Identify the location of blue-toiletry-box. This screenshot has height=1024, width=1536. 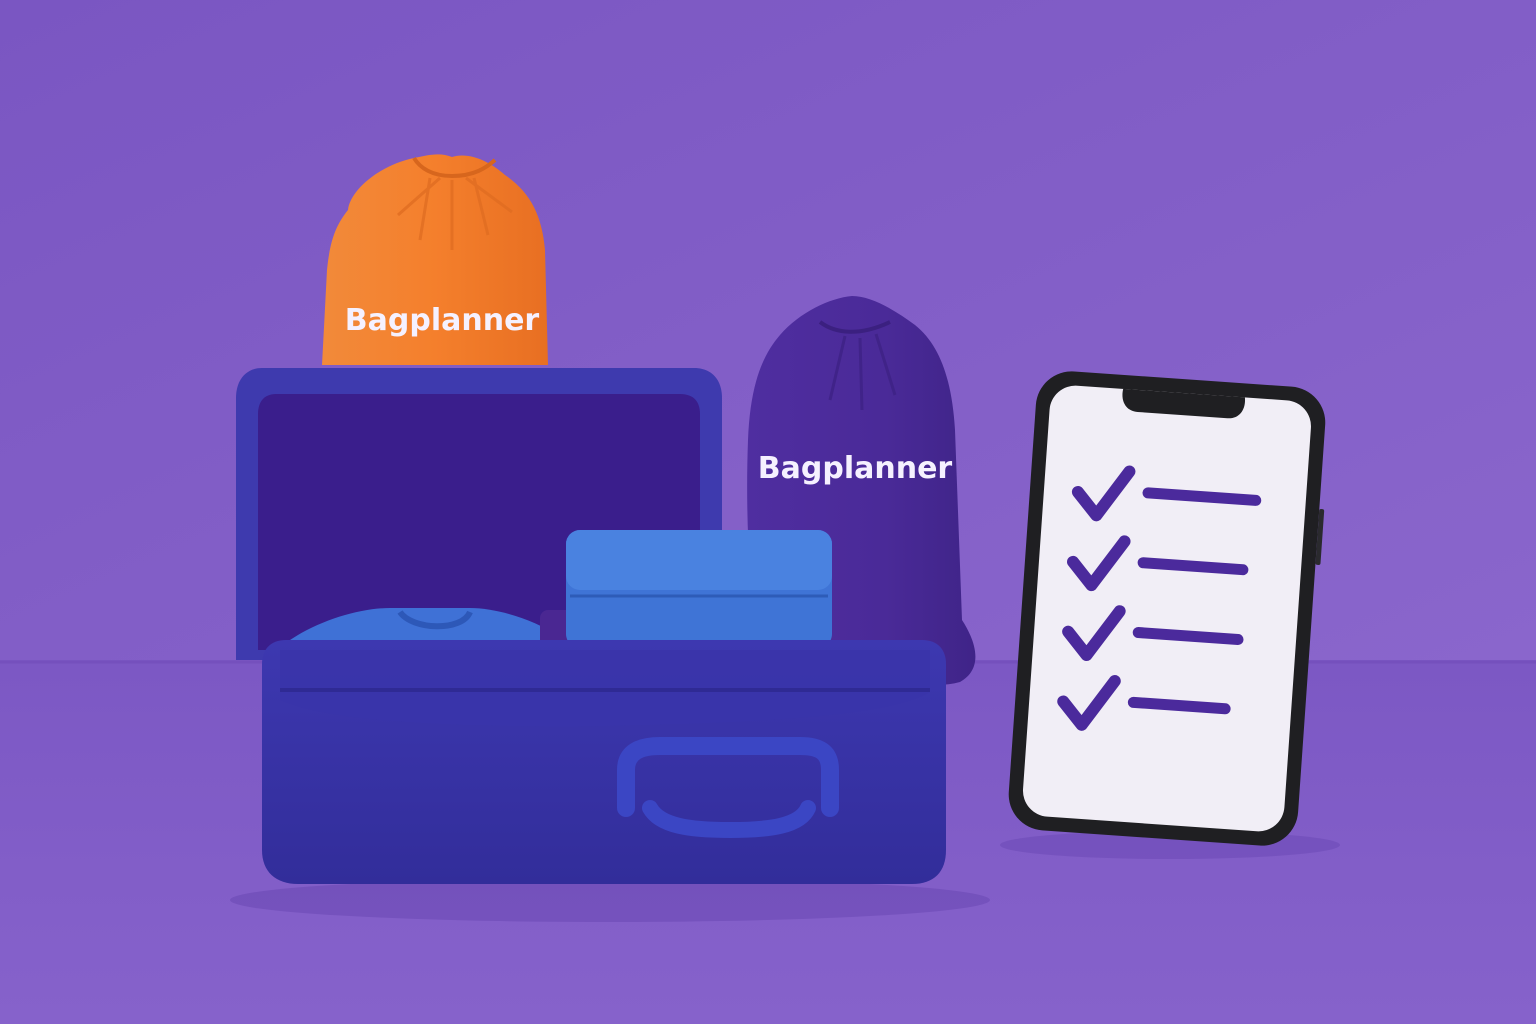
(699, 589).